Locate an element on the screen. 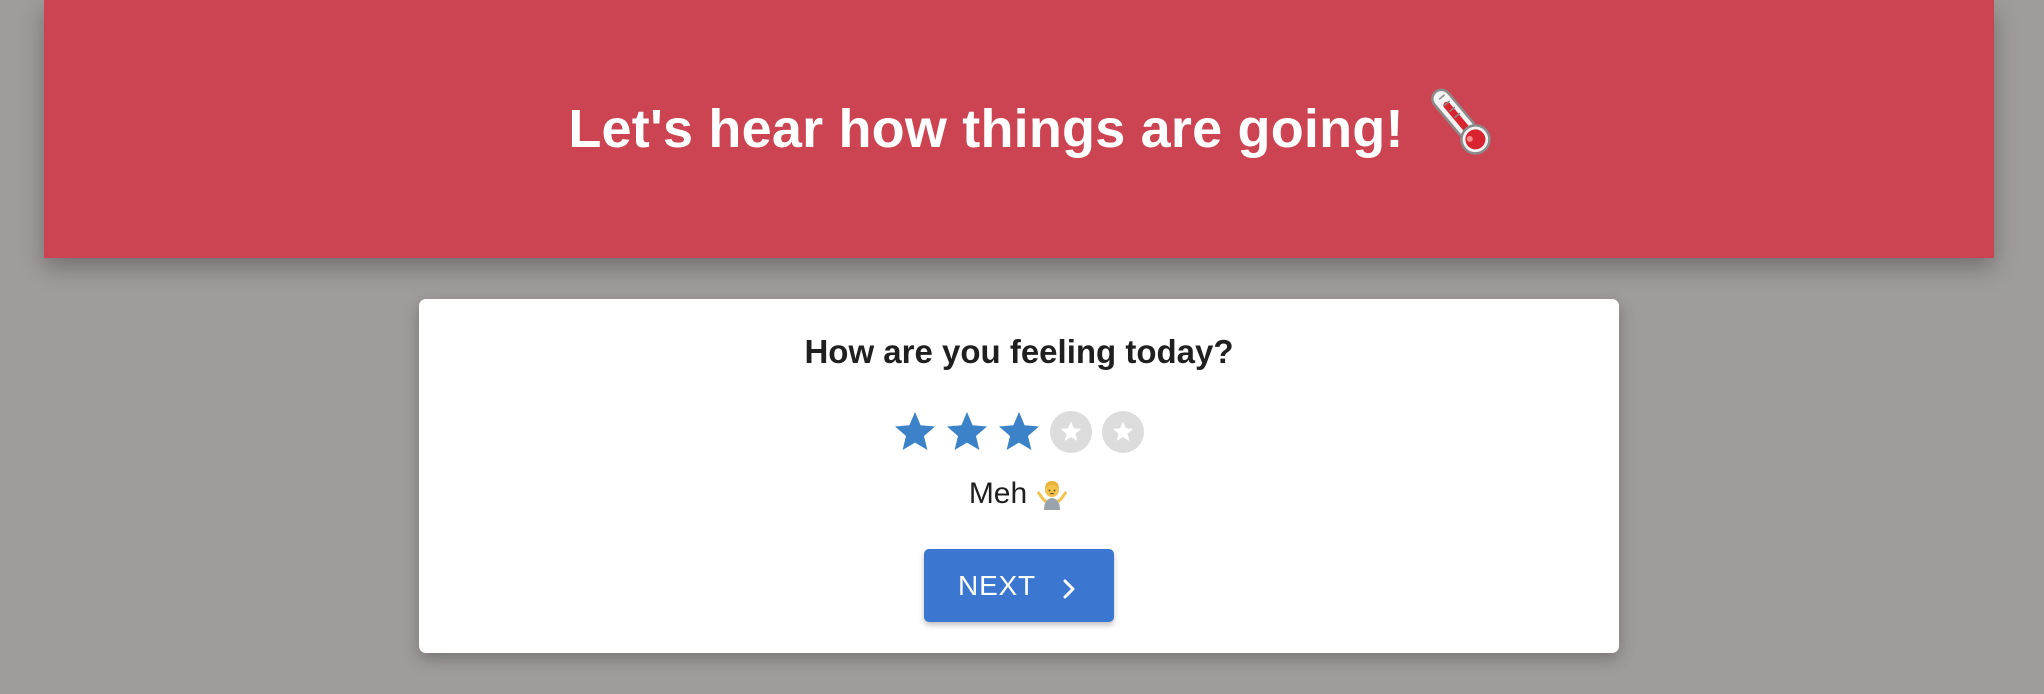 Image resolution: width=2044 pixels, height=694 pixels. rating-label: Meh is located at coordinates (1019, 494).